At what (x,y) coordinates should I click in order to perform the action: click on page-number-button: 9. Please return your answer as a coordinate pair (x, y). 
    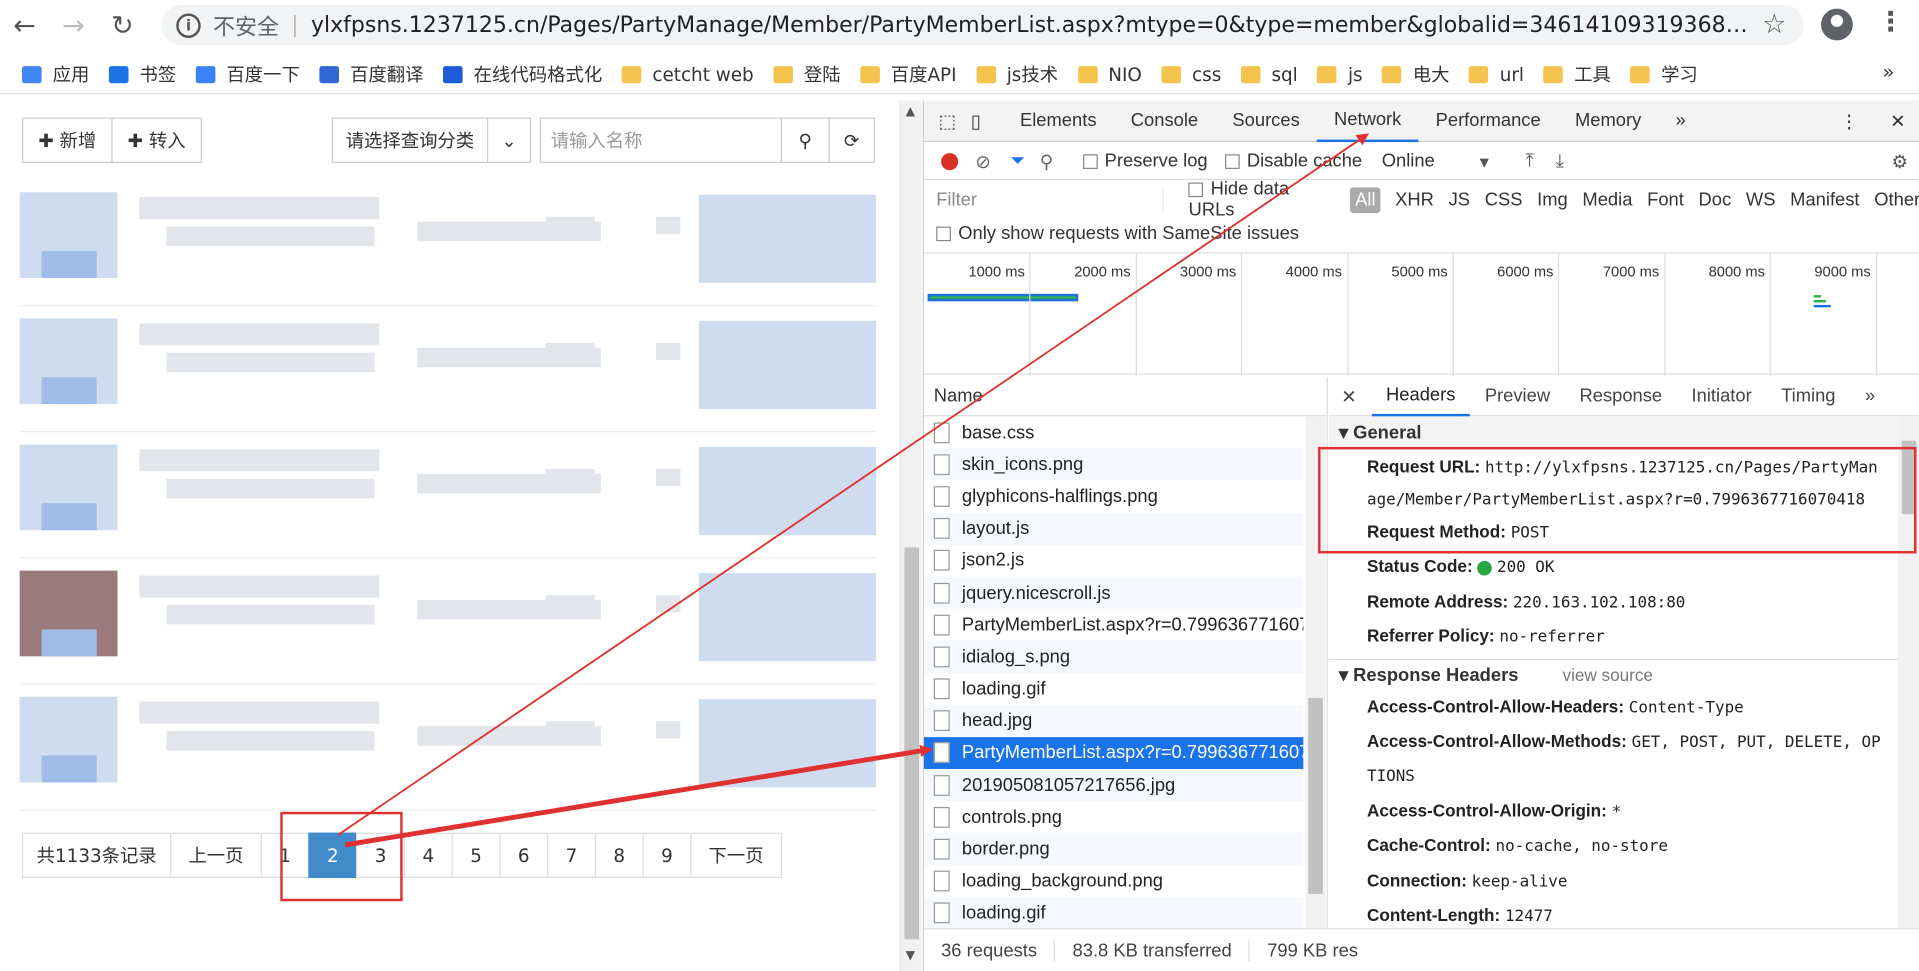
    Looking at the image, I should click on (667, 855).